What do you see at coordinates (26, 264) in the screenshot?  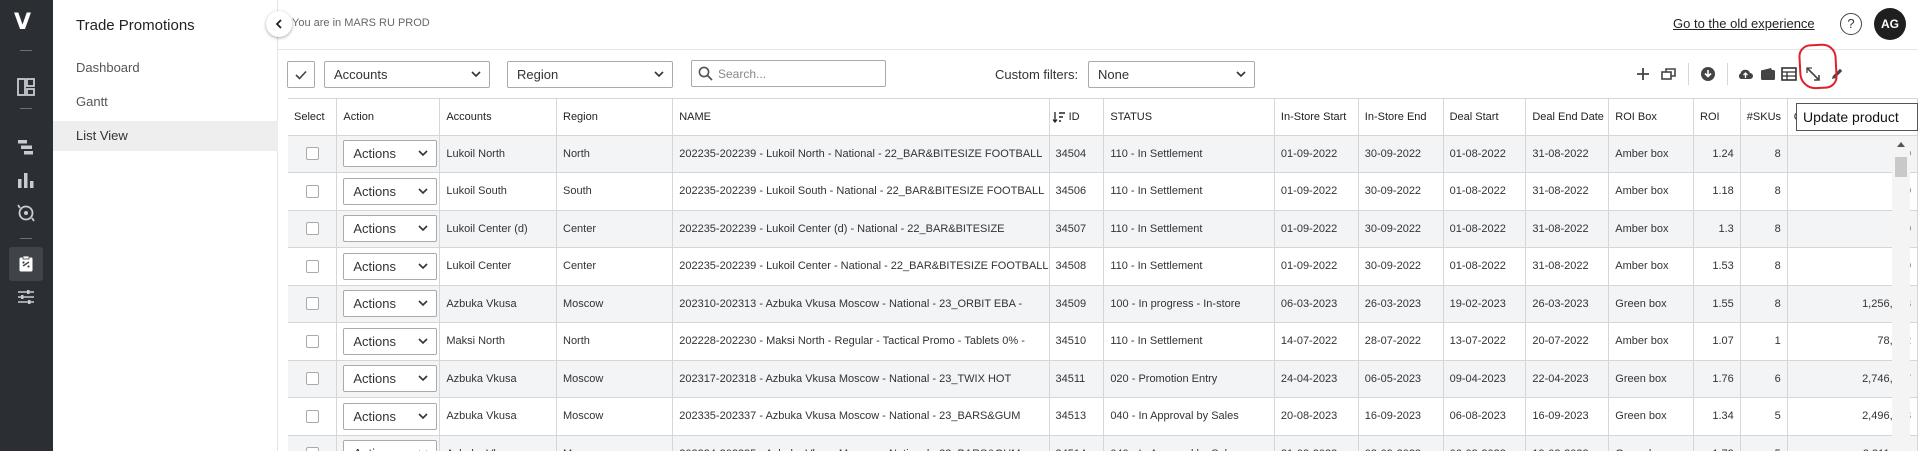 I see `promotions-icon` at bounding box center [26, 264].